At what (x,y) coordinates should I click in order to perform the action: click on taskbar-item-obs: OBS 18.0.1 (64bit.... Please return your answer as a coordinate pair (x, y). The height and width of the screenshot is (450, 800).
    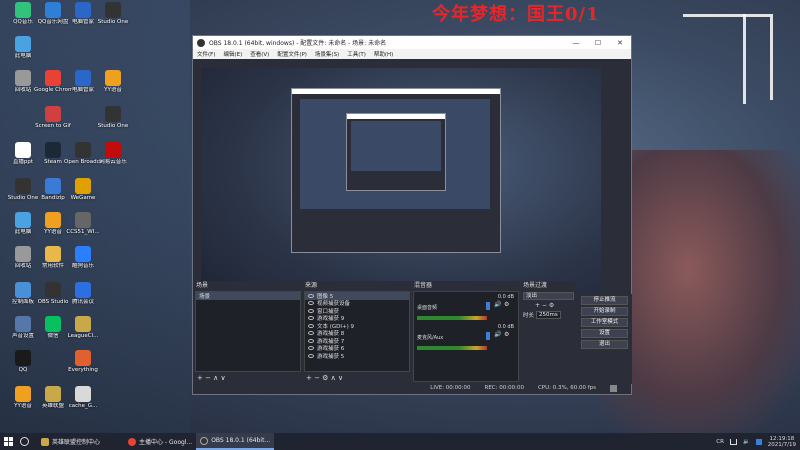
    Looking at the image, I should click on (235, 441).